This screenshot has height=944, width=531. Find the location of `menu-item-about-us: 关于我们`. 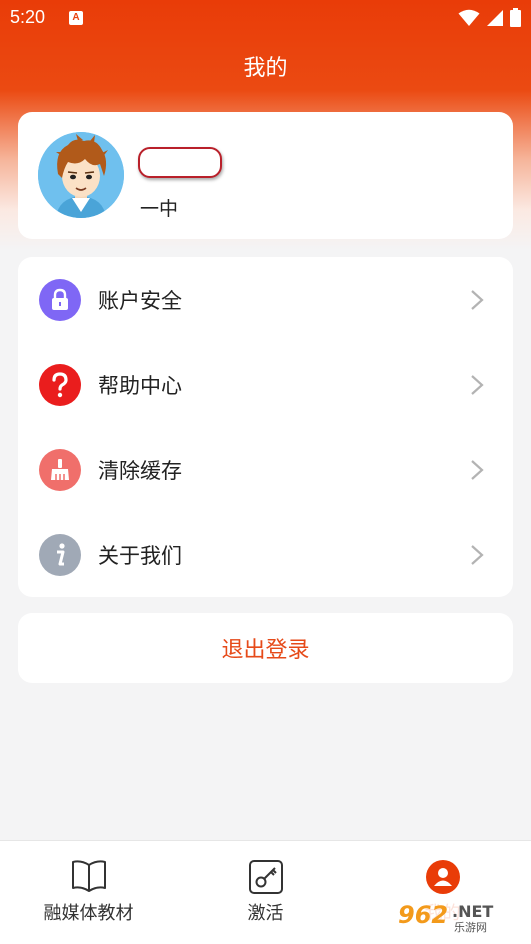

menu-item-about-us: 关于我们 is located at coordinates (265, 554).